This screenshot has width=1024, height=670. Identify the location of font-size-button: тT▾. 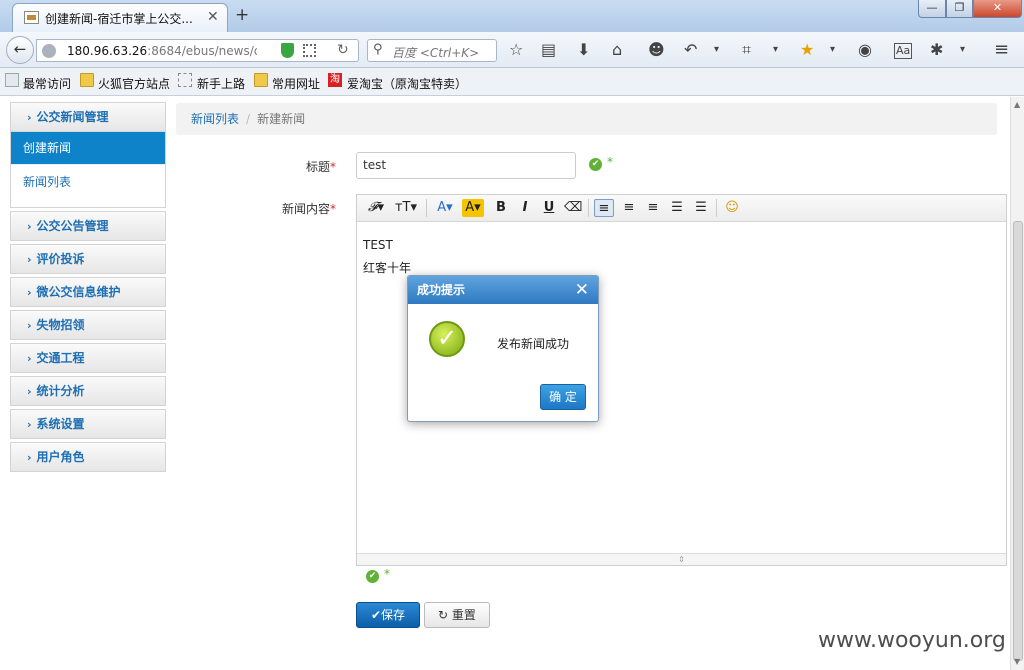
(406, 208).